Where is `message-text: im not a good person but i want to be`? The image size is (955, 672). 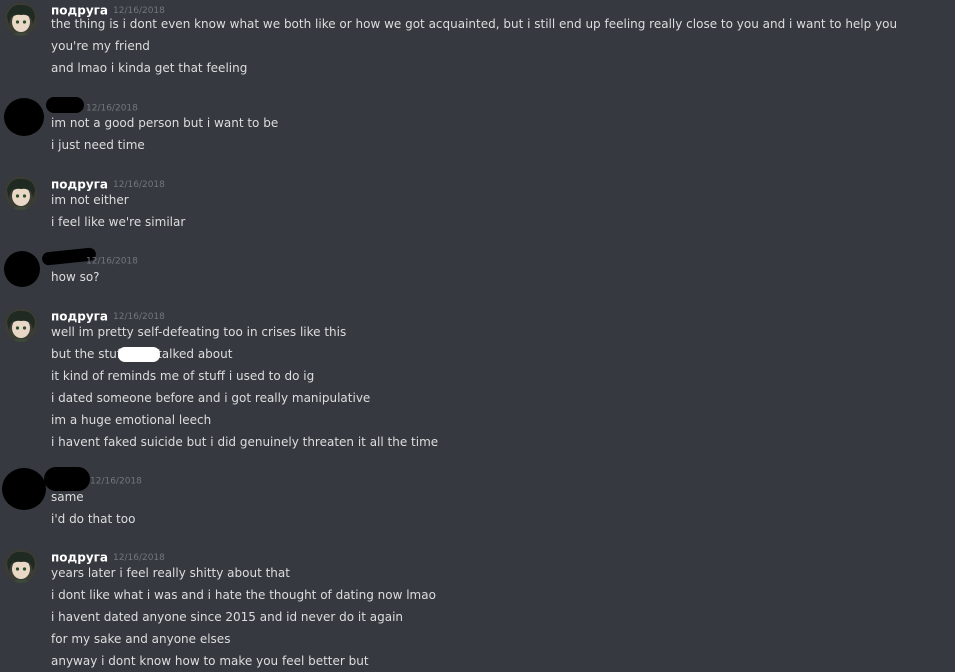 message-text: im not a good person but i want to be is located at coordinates (165, 123).